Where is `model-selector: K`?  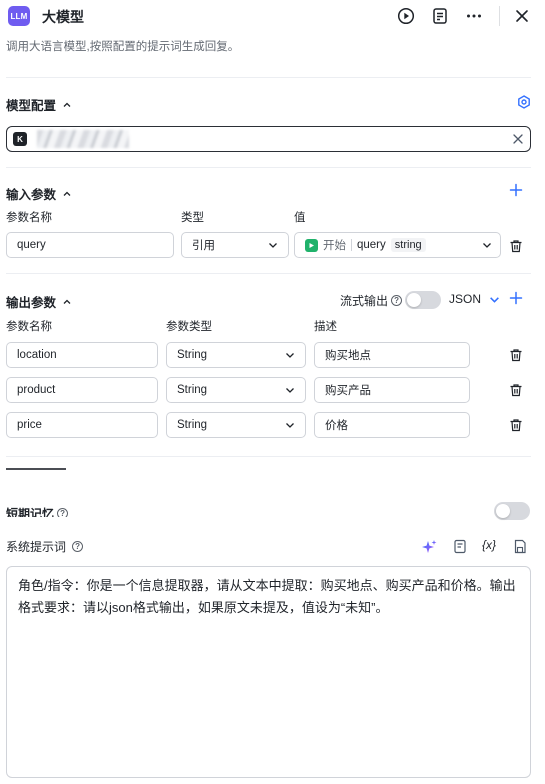
model-selector: K is located at coordinates (268, 139).